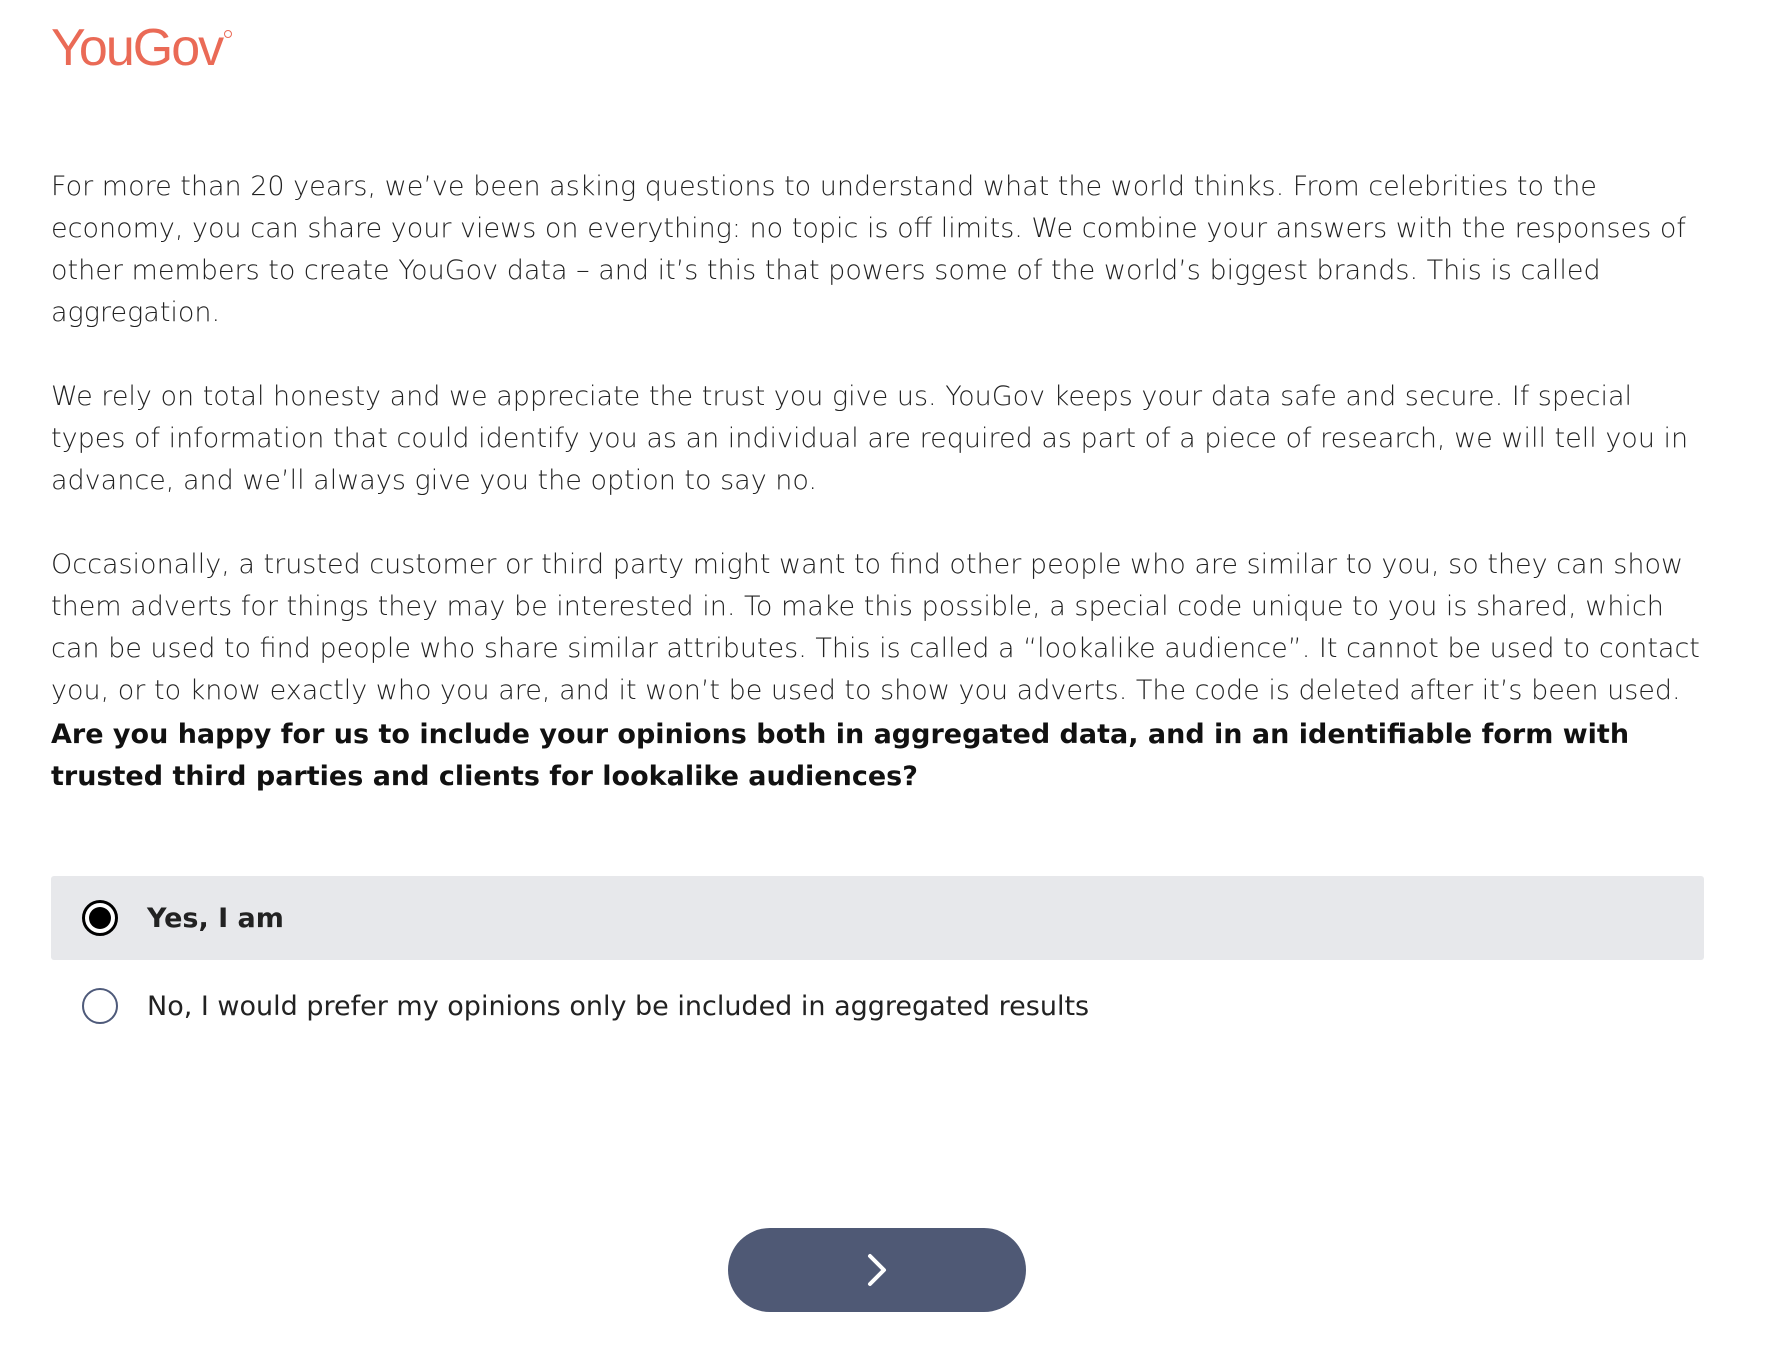  Describe the element at coordinates (877, 918) in the screenshot. I see `option-yes: Yes, I am` at that location.